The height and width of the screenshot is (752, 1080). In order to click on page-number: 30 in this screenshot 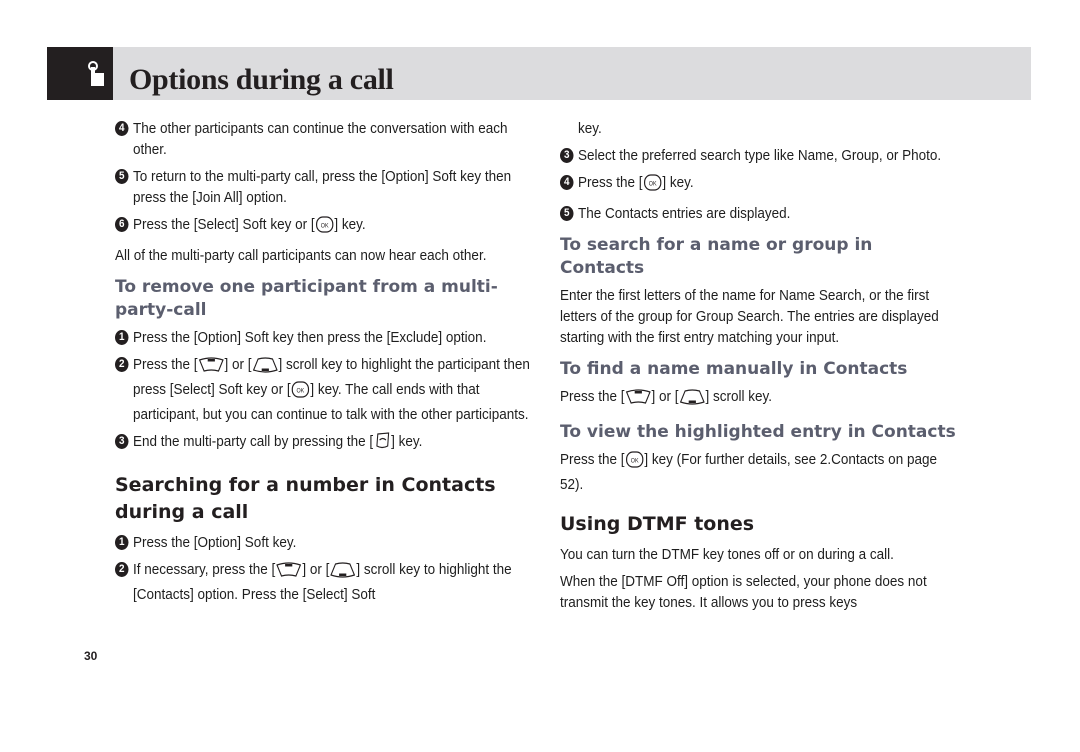, I will do `click(91, 656)`.